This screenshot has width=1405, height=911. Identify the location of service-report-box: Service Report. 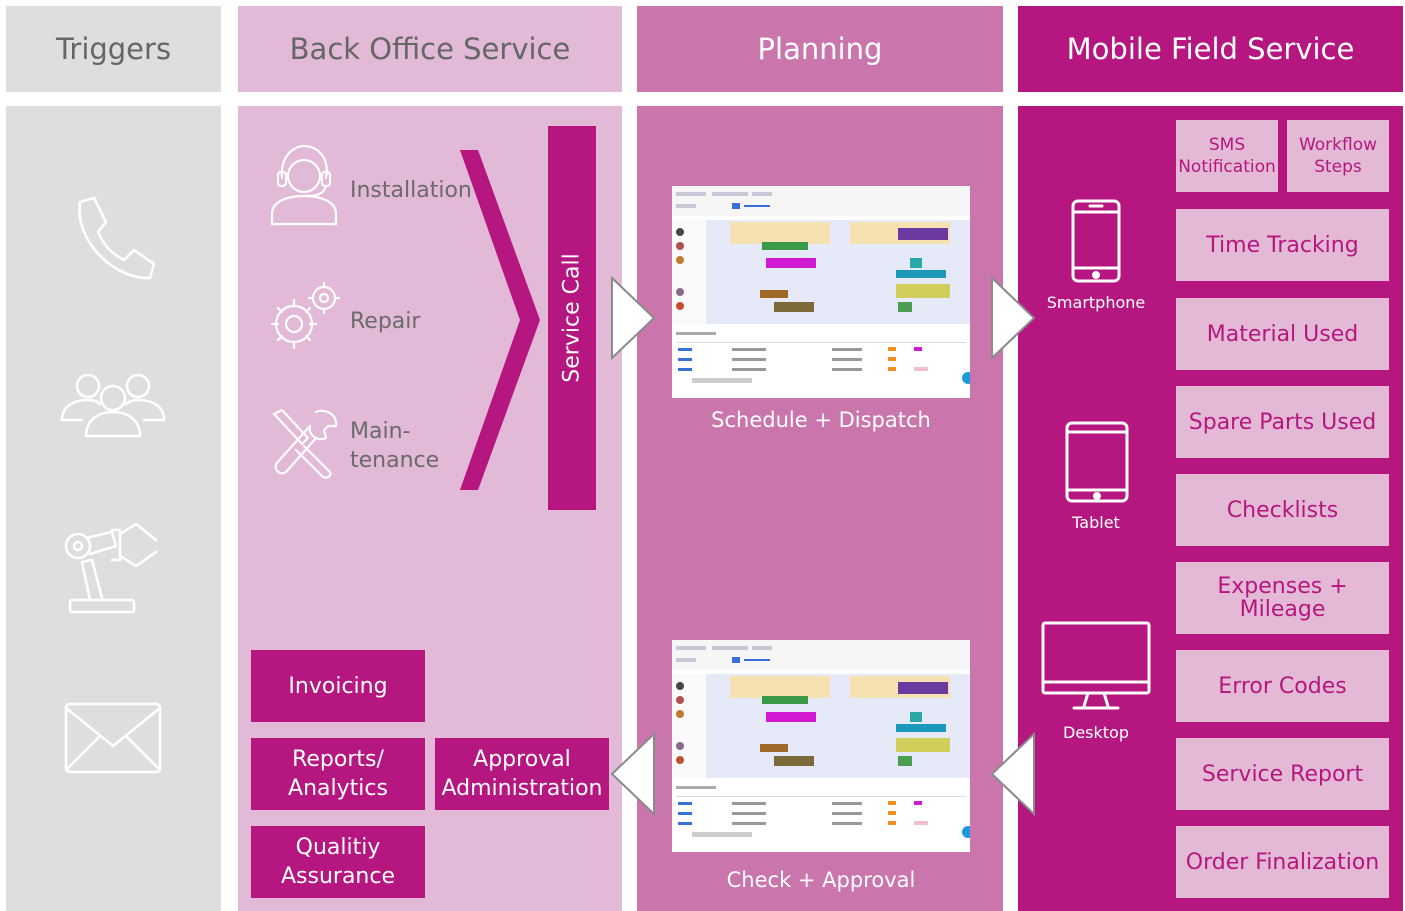
(1282, 774).